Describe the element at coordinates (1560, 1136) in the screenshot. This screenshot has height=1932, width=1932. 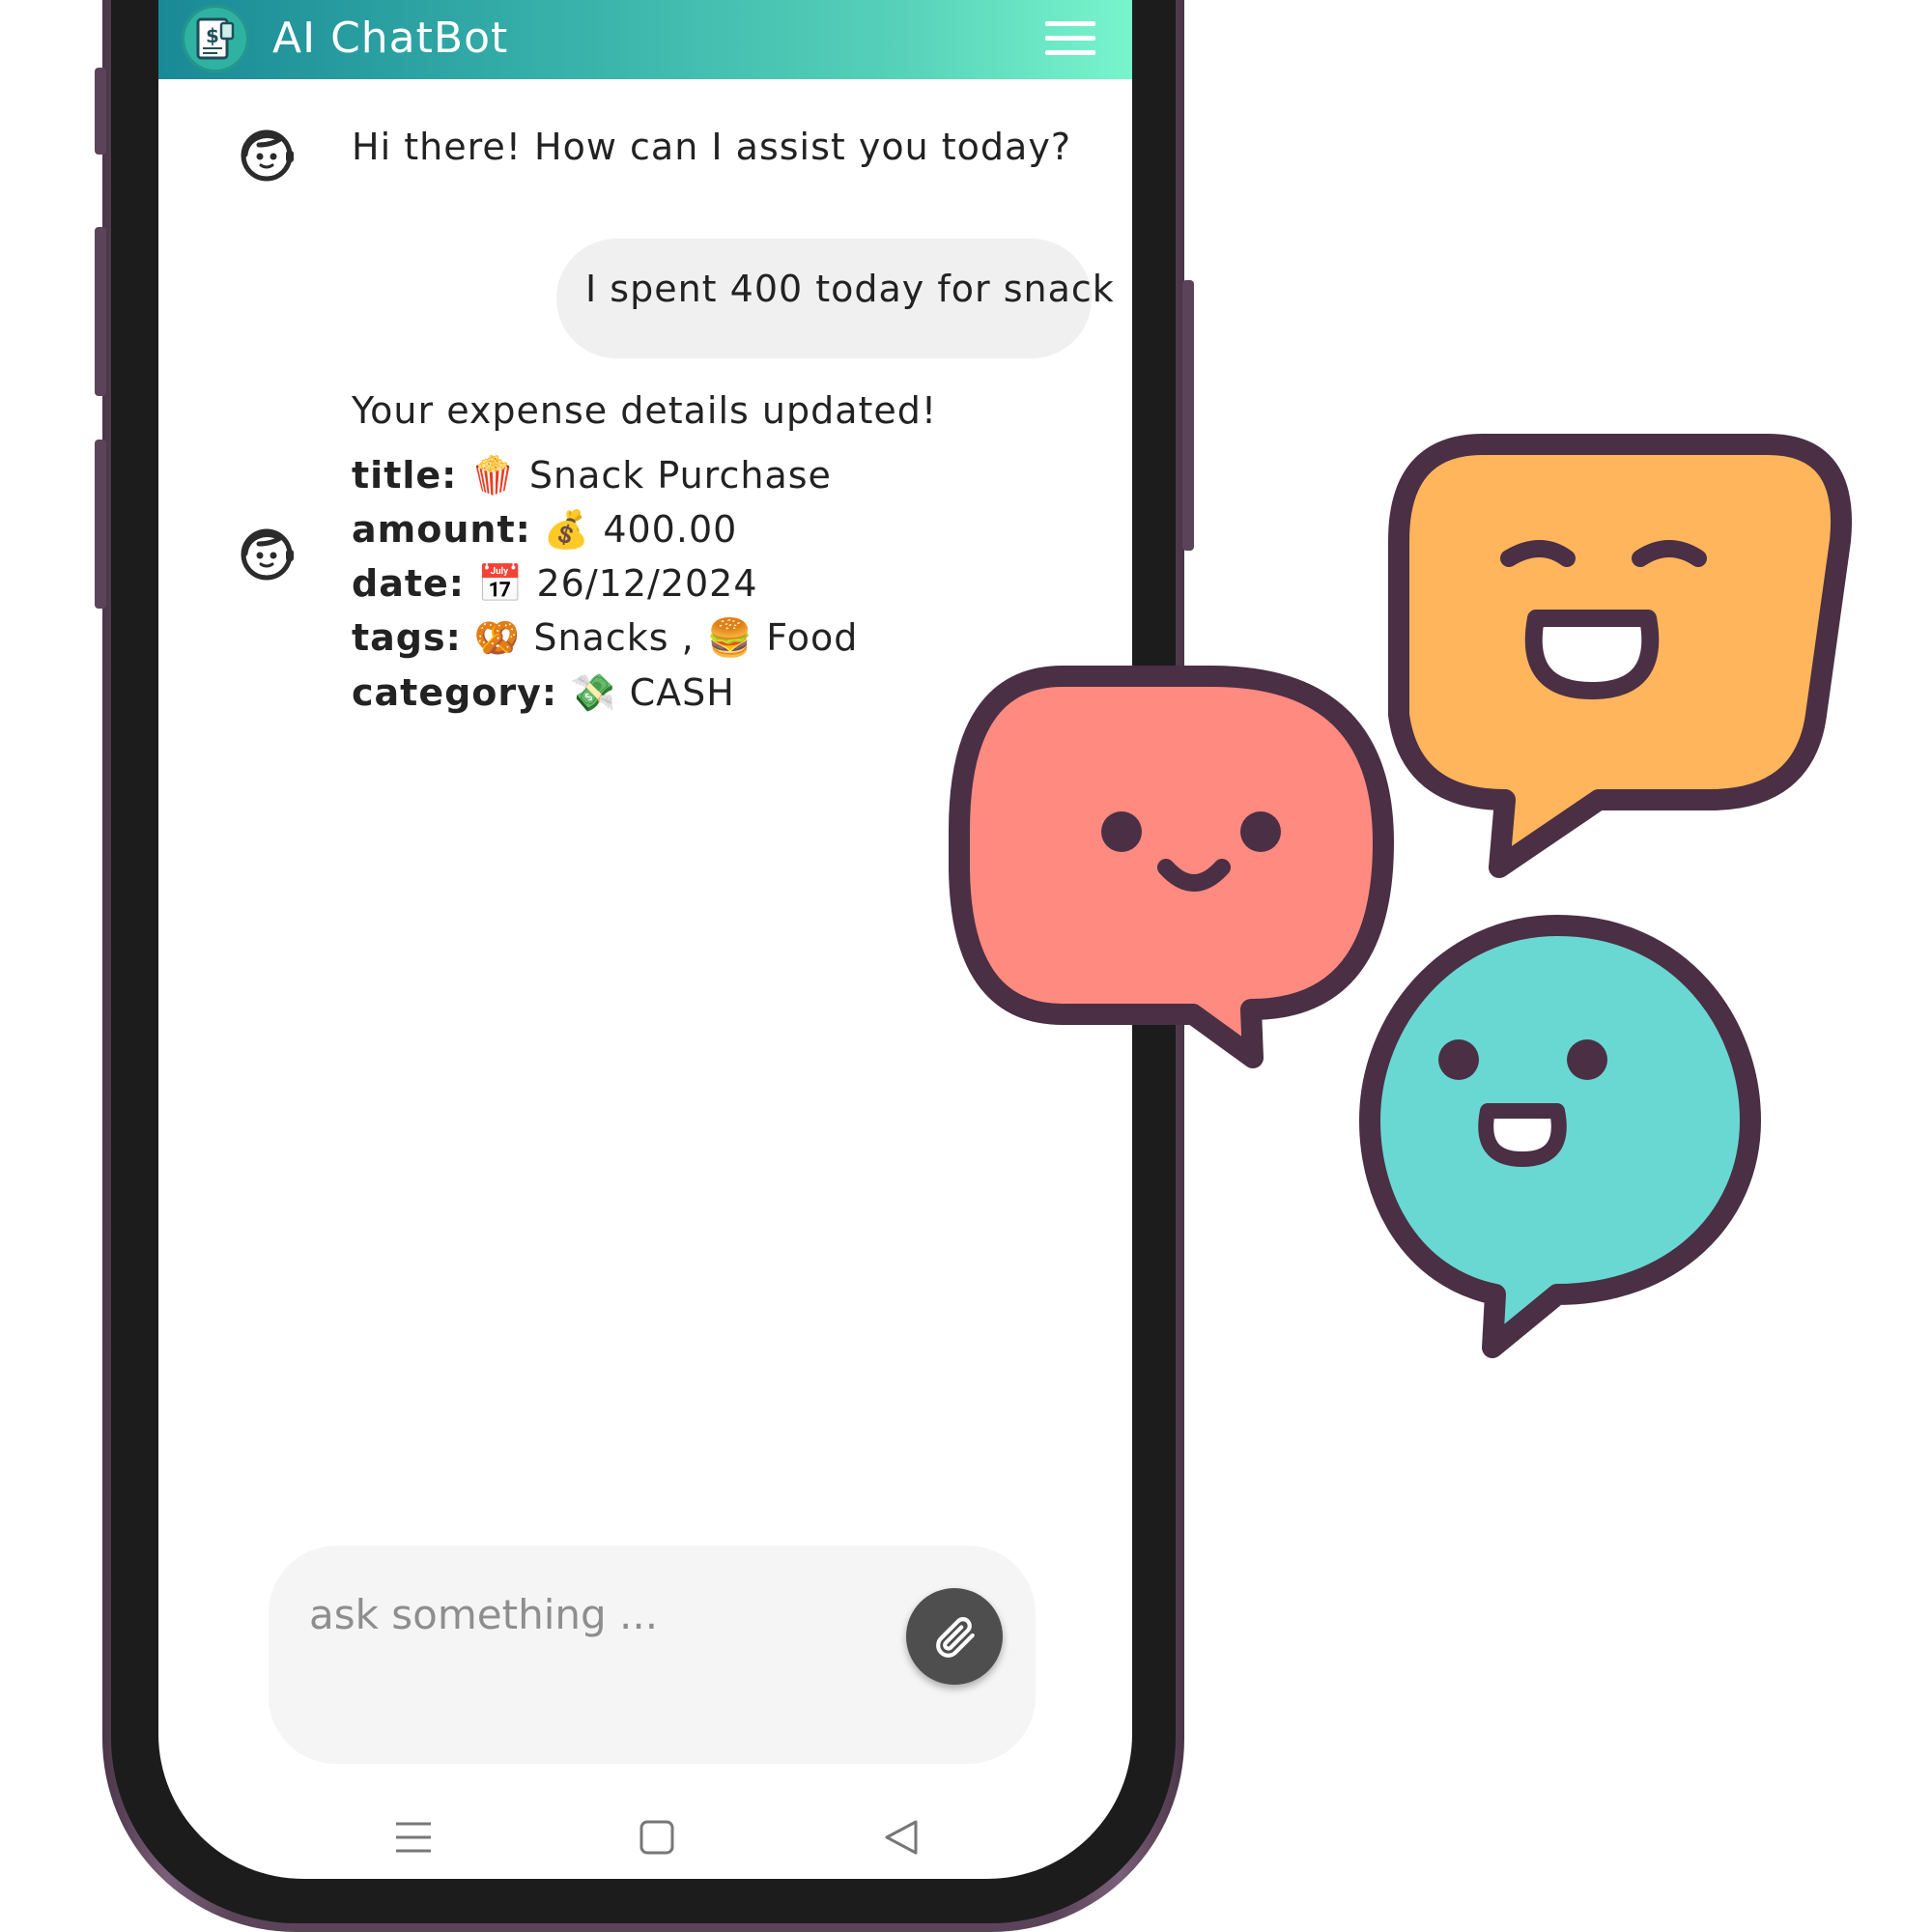
I see `teal-happy-bubble` at that location.